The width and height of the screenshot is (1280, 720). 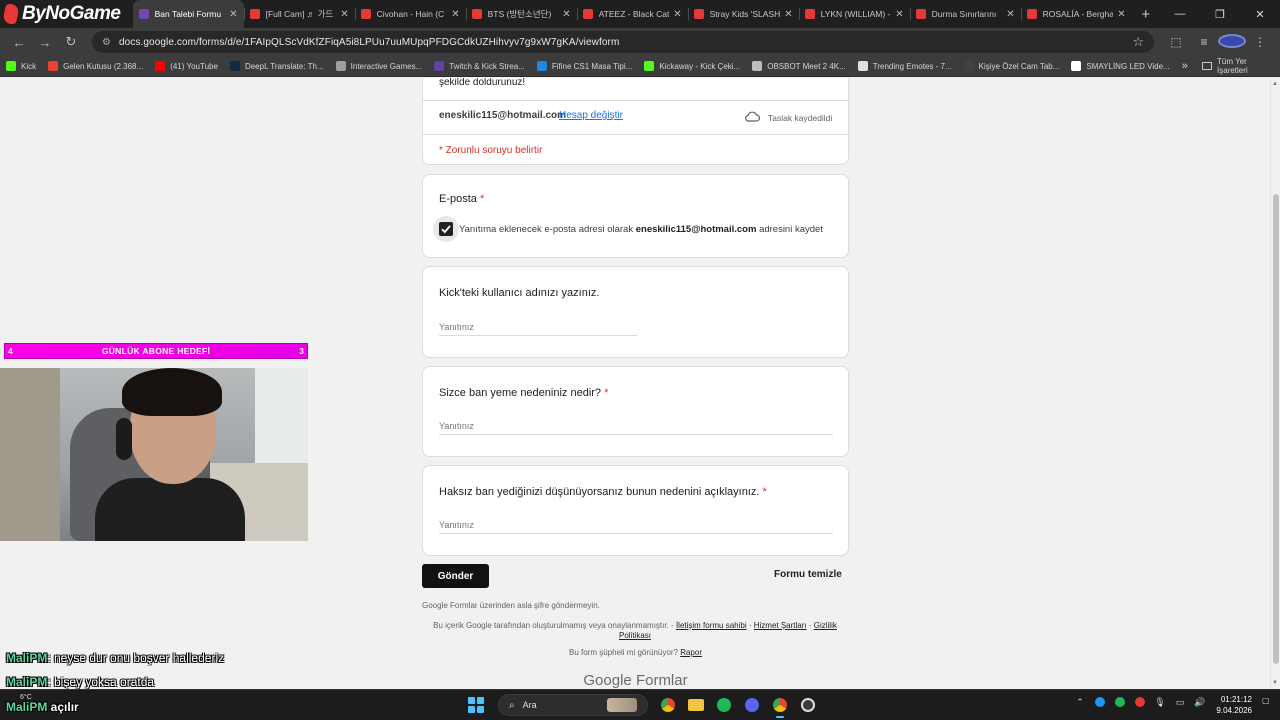 What do you see at coordinates (19, 42) in the screenshot?
I see `back-icon: ←` at bounding box center [19, 42].